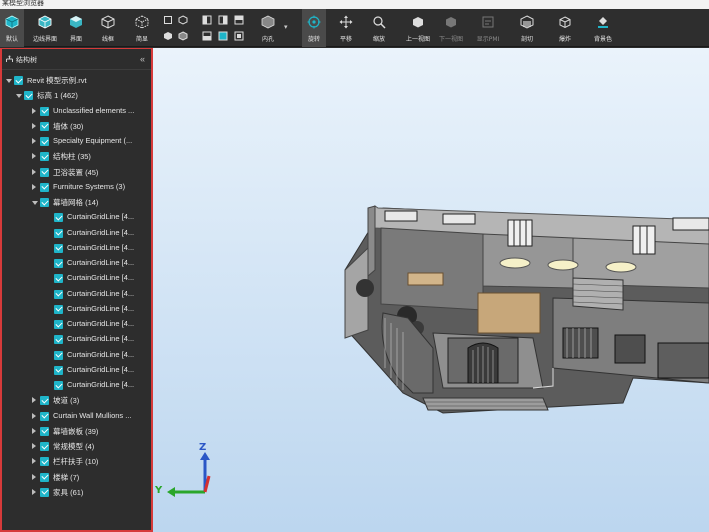 The height and width of the screenshot is (532, 709). Describe the element at coordinates (207, 36) in the screenshot. I see `right-view-icon` at that location.